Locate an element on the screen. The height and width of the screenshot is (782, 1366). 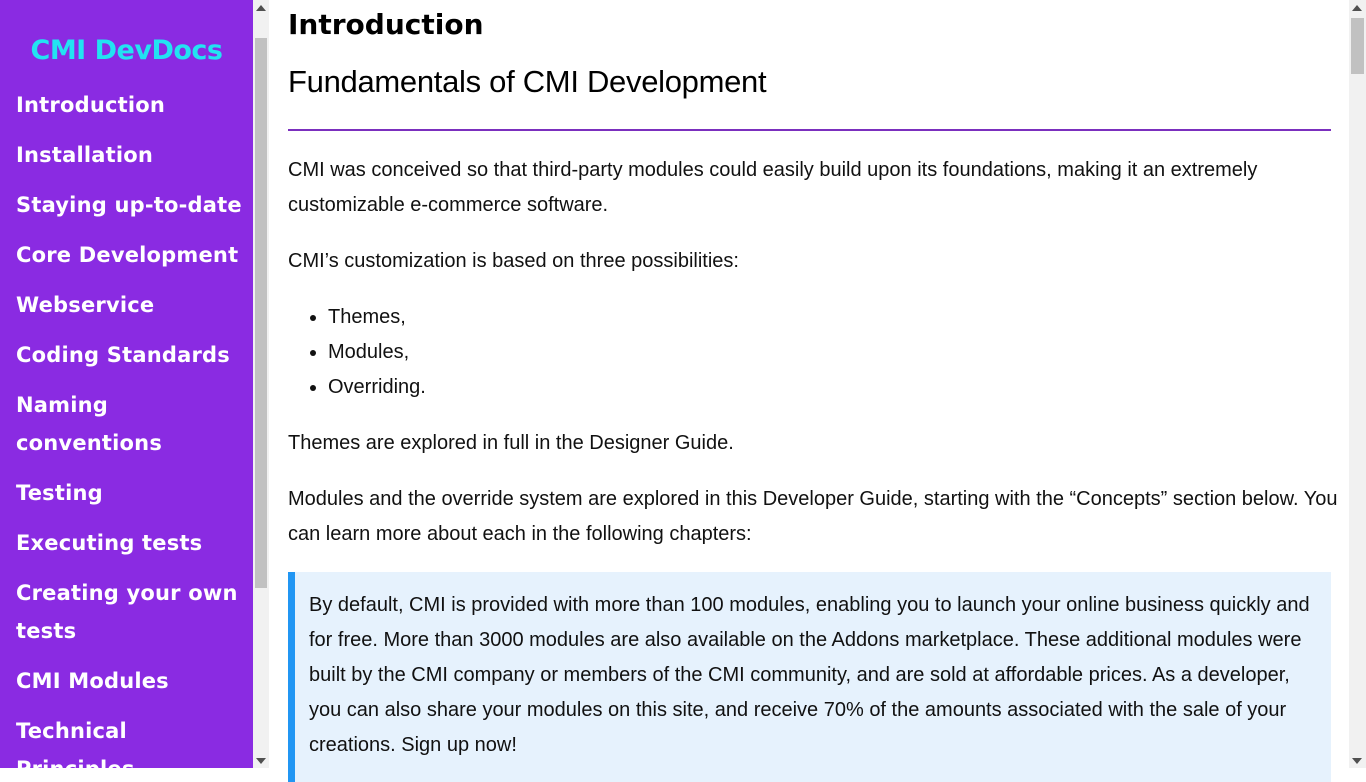
main-scrollbar-thumb is located at coordinates (1357, 46).